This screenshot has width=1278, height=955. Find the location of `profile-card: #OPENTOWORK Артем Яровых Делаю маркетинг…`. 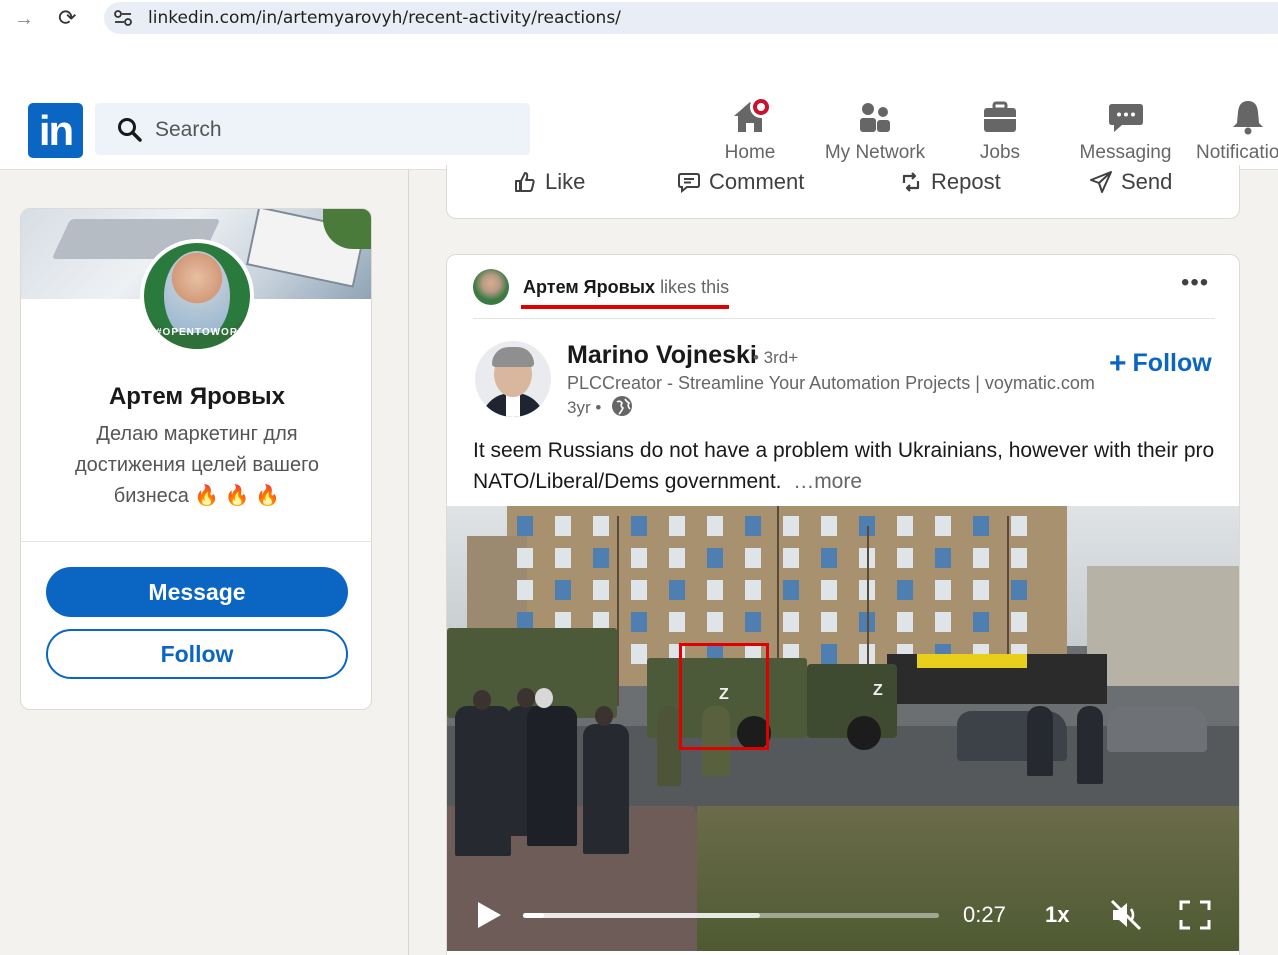

profile-card: #OPENTOWORK Артем Яровых Делаю маркетинг… is located at coordinates (196, 459).